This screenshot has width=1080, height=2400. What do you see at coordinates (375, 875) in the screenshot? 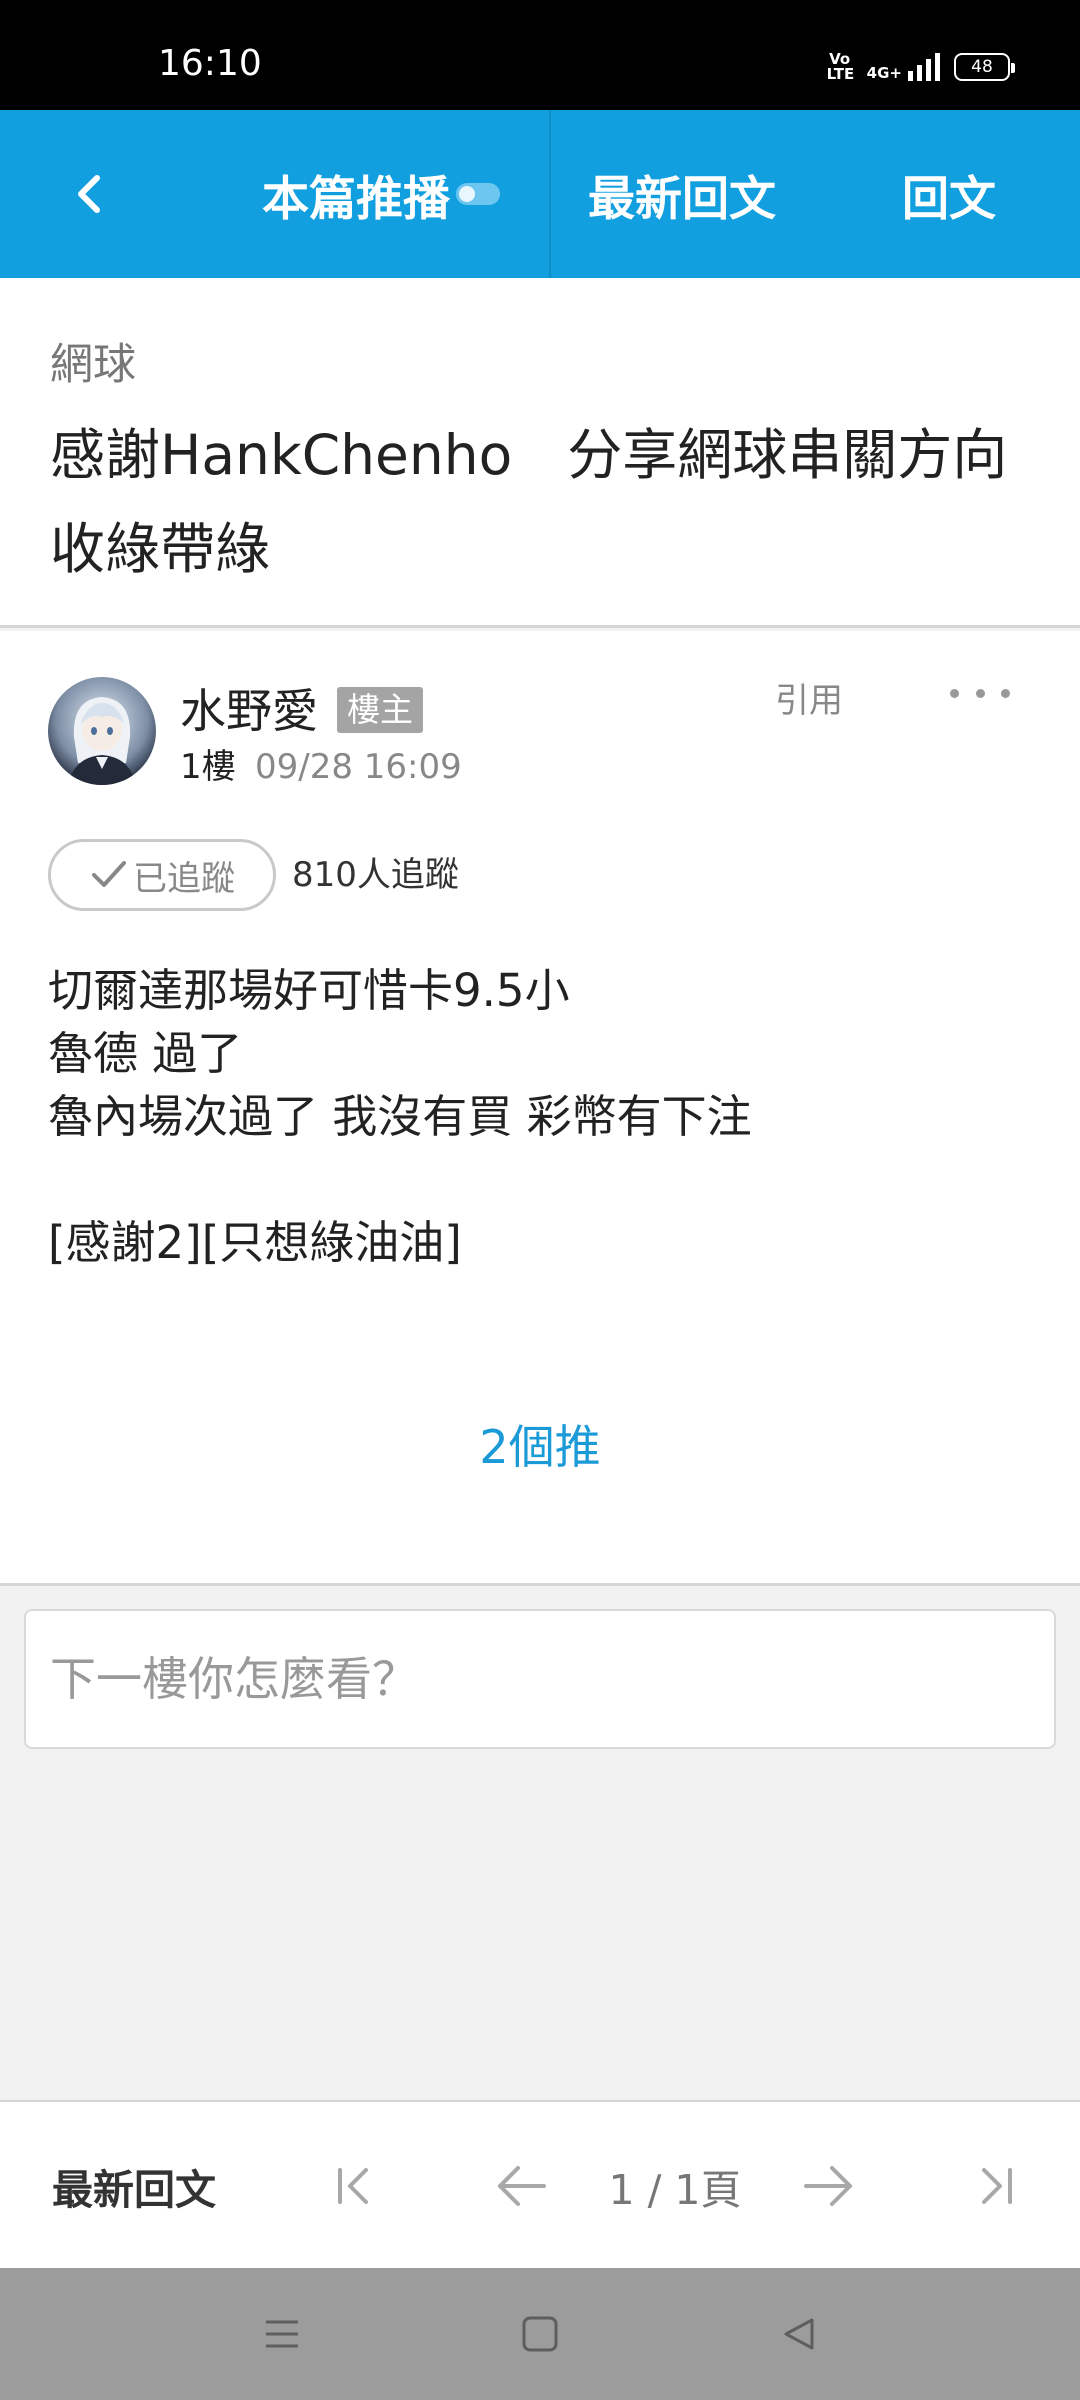
I see `follower-count: 810人追蹤` at bounding box center [375, 875].